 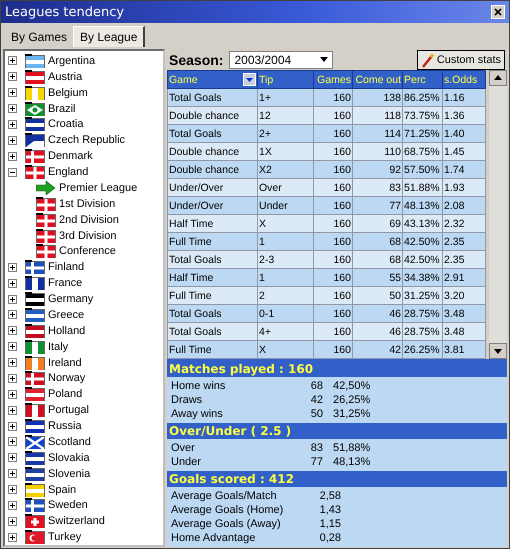 What do you see at coordinates (65, 283) in the screenshot?
I see `tree-item: France` at bounding box center [65, 283].